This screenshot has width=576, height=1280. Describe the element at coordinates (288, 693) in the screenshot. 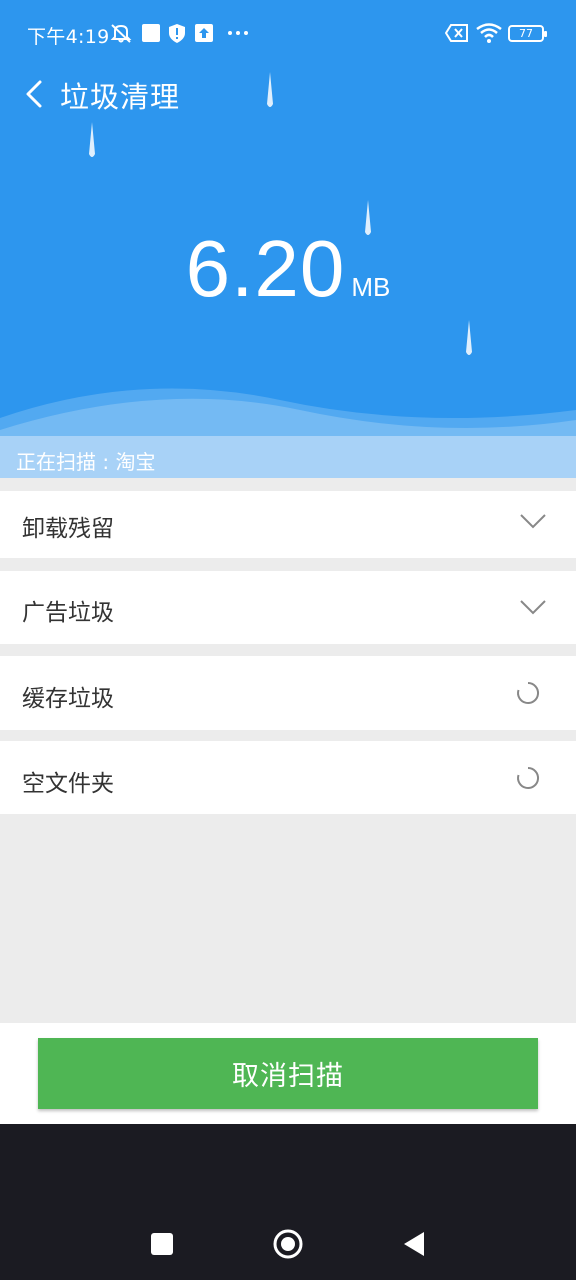

I see `category-item-cache-junk: 缓存垃圾` at that location.